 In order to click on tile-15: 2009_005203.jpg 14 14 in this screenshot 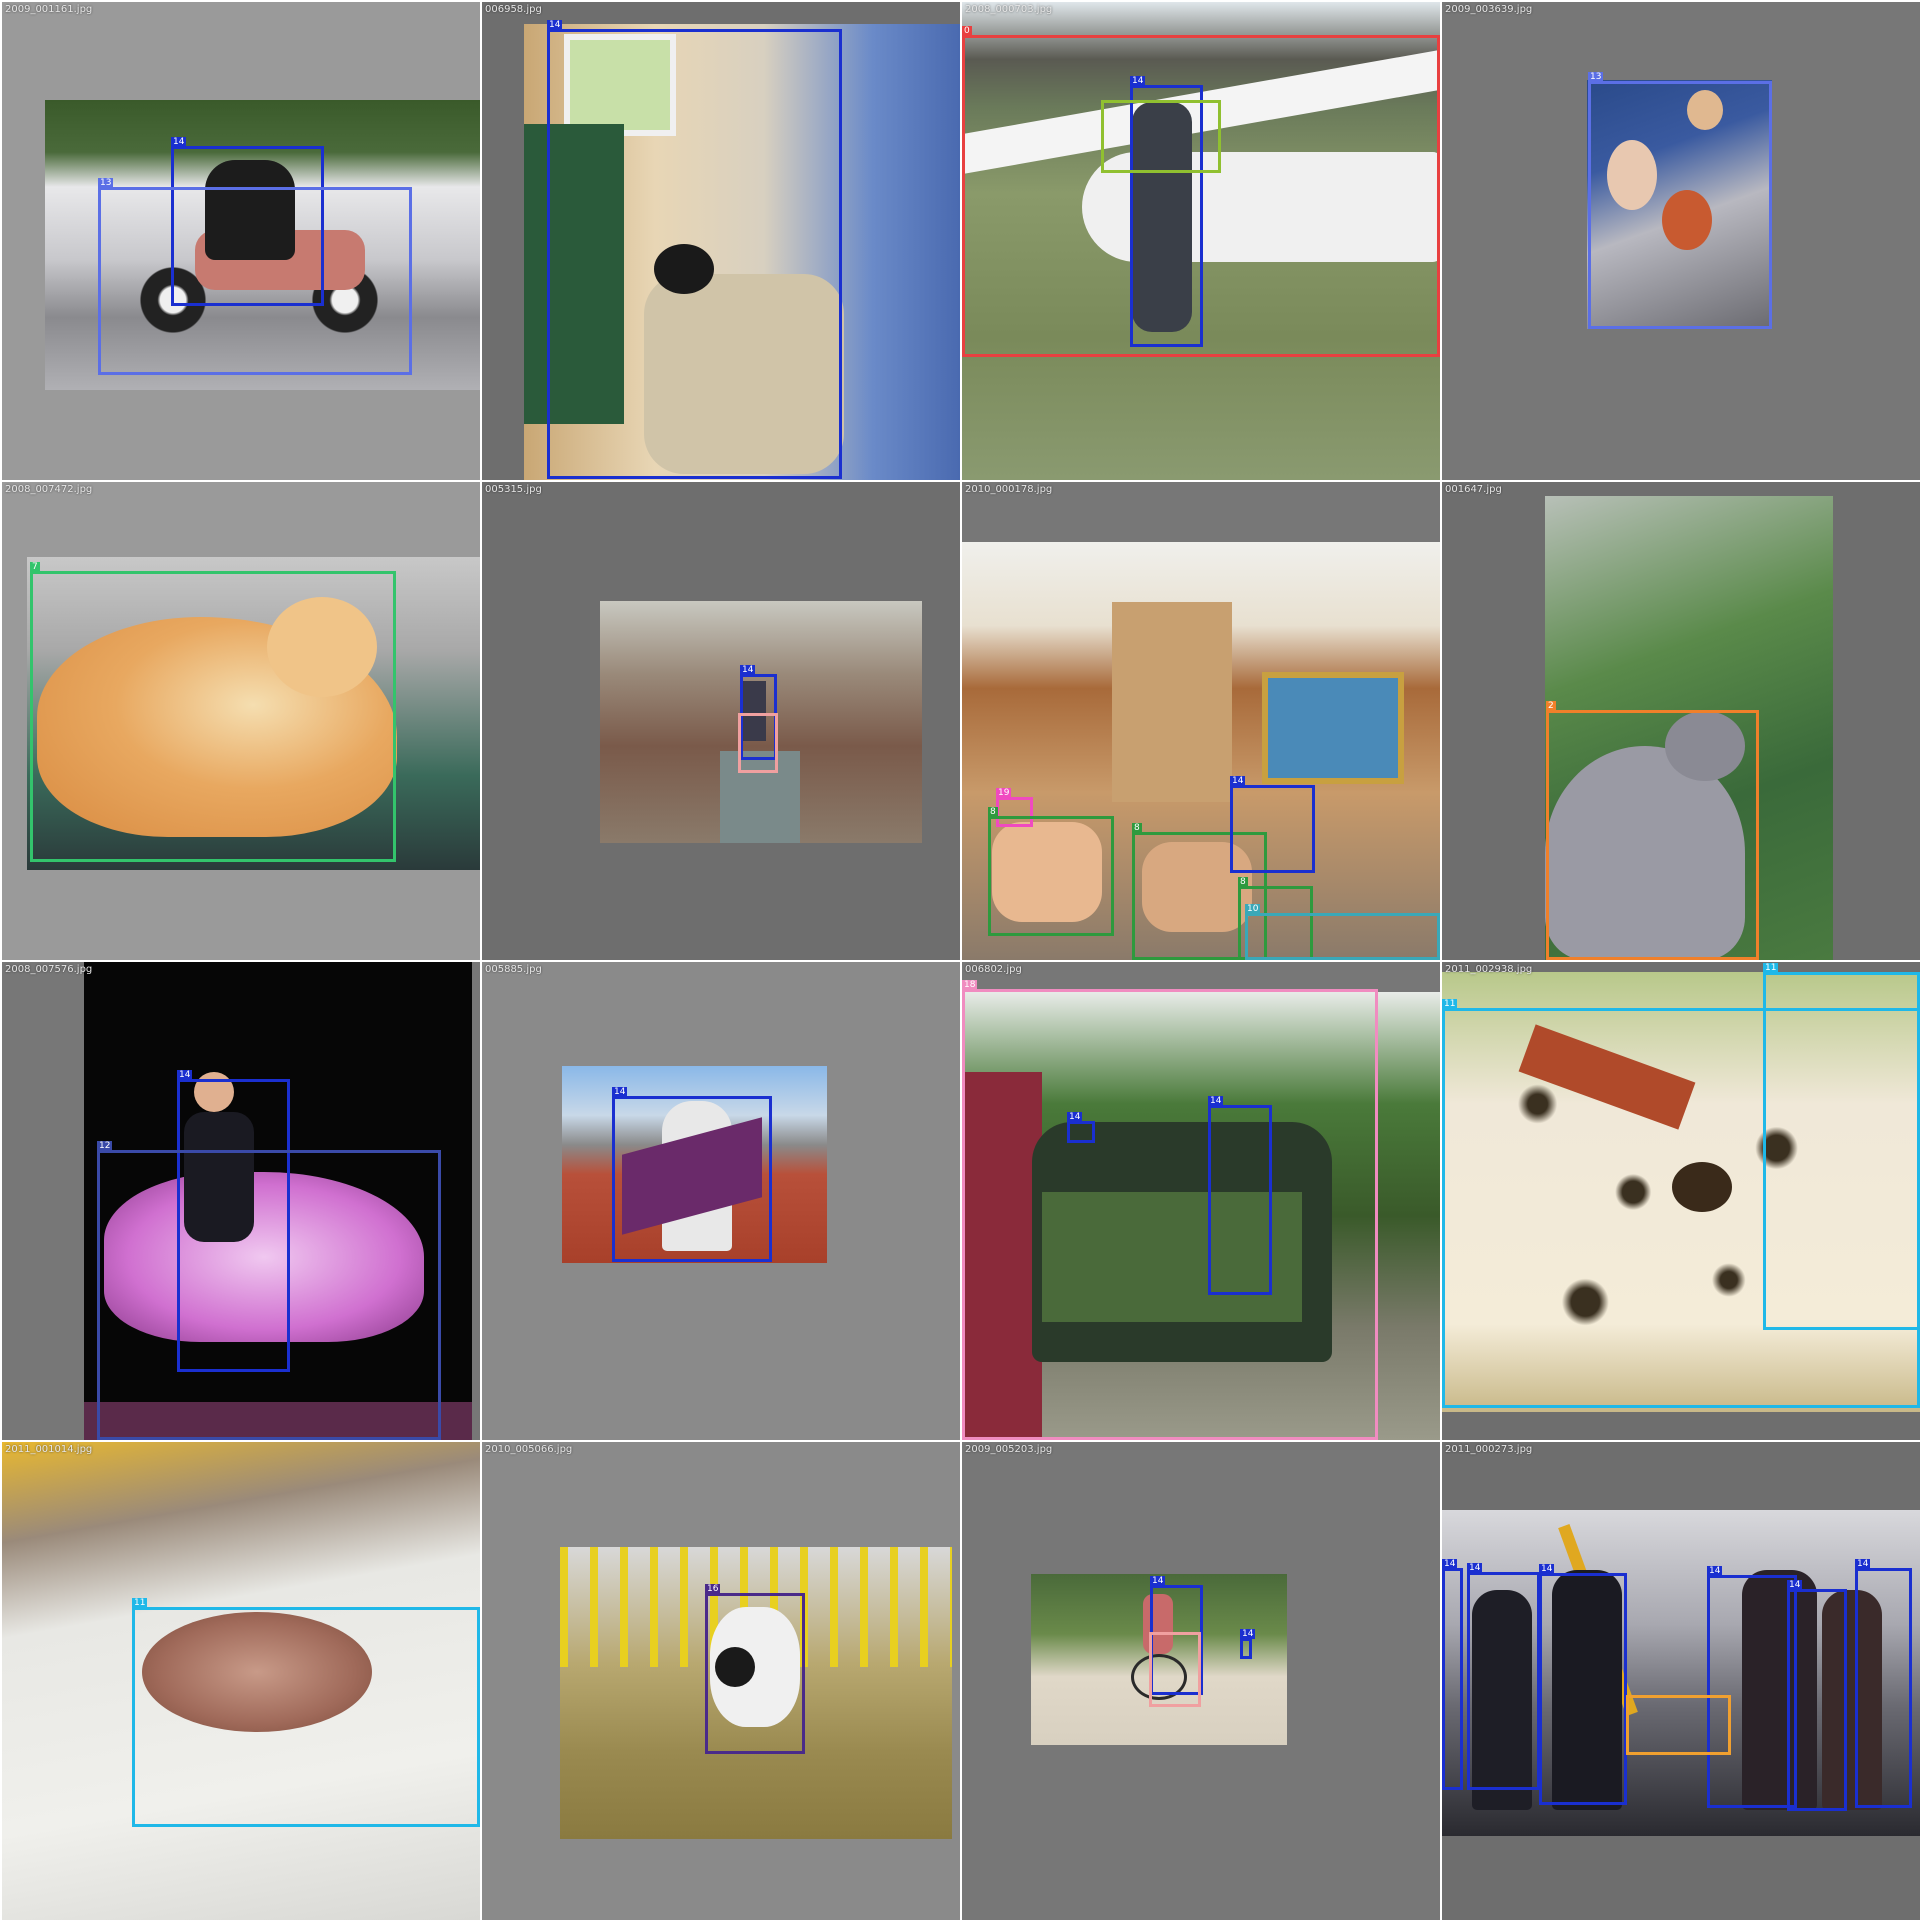, I will do `click(1201, 1681)`.